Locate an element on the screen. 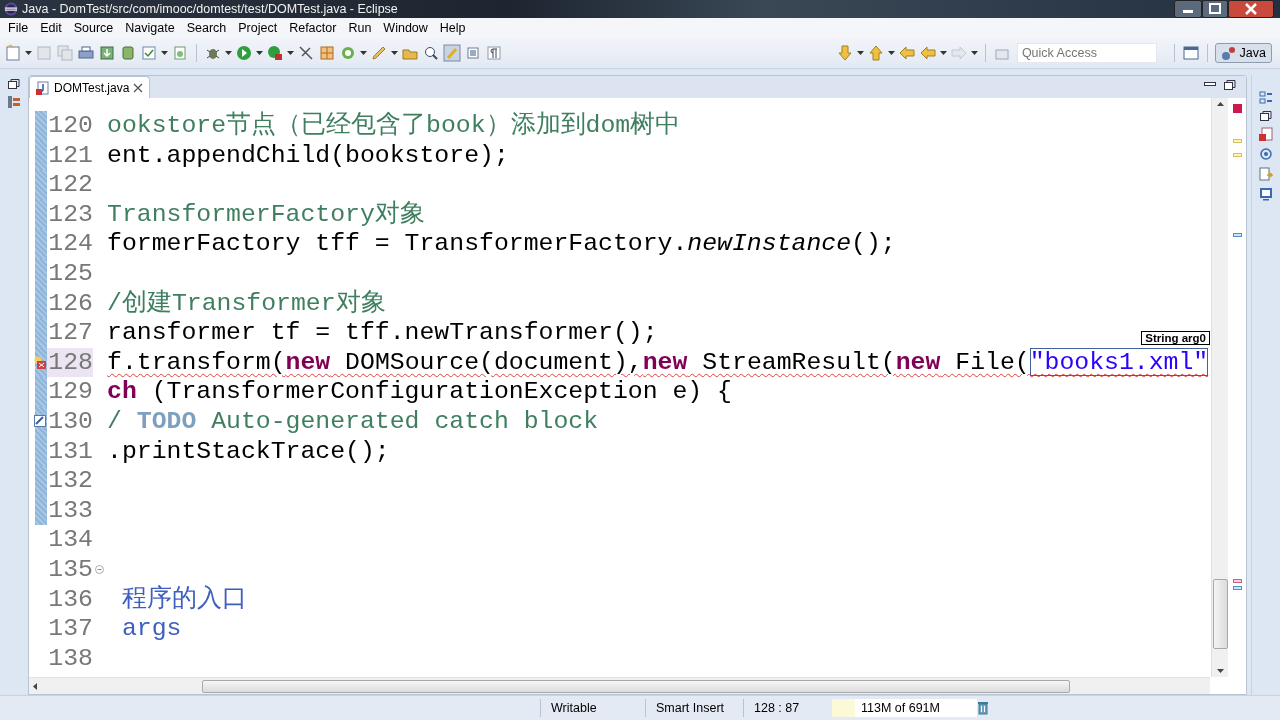 The image size is (1280, 720). package-explorer-icon is located at coordinates (14, 102).